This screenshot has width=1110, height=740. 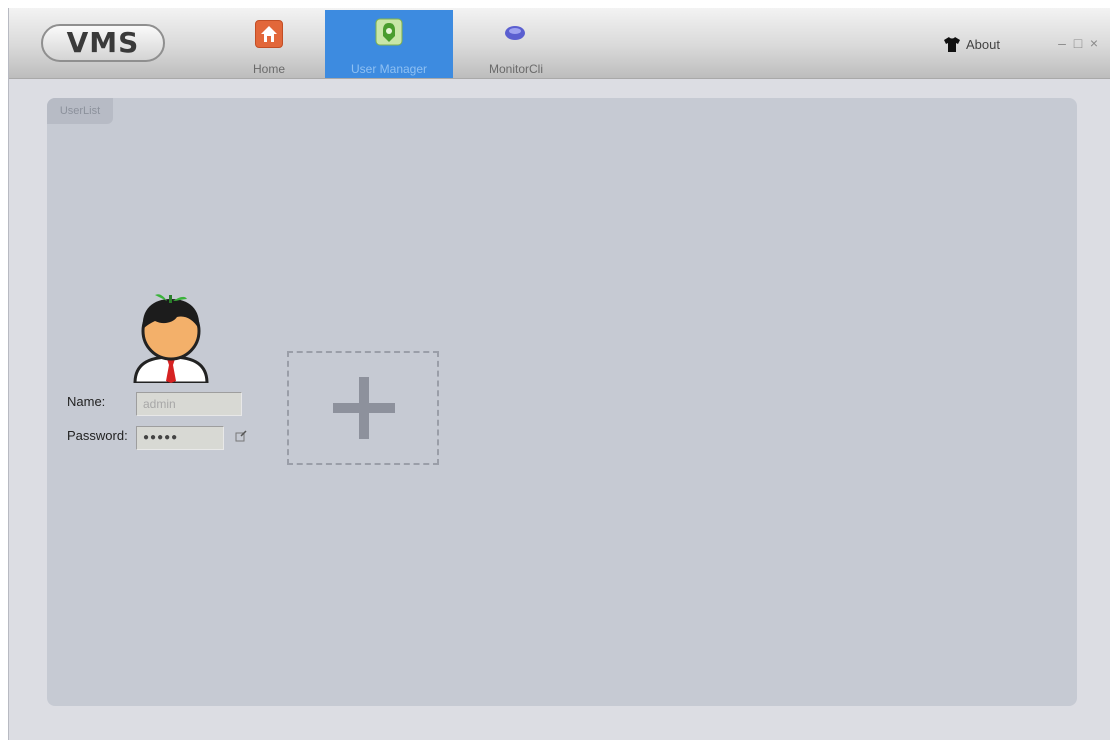 I want to click on monitor-icon, so click(x=515, y=33).